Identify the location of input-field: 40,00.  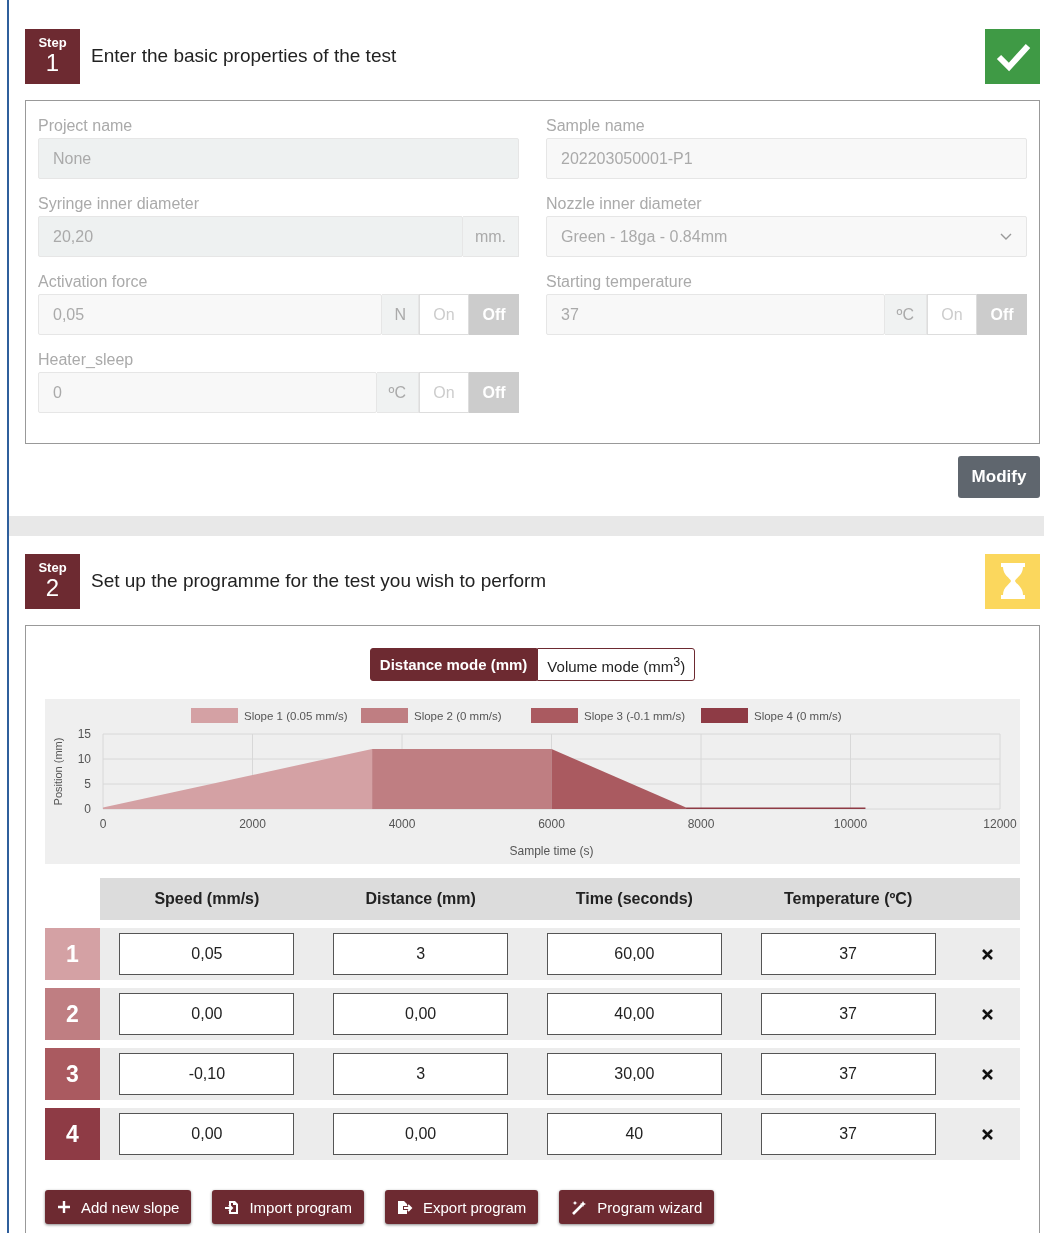
(634, 1014).